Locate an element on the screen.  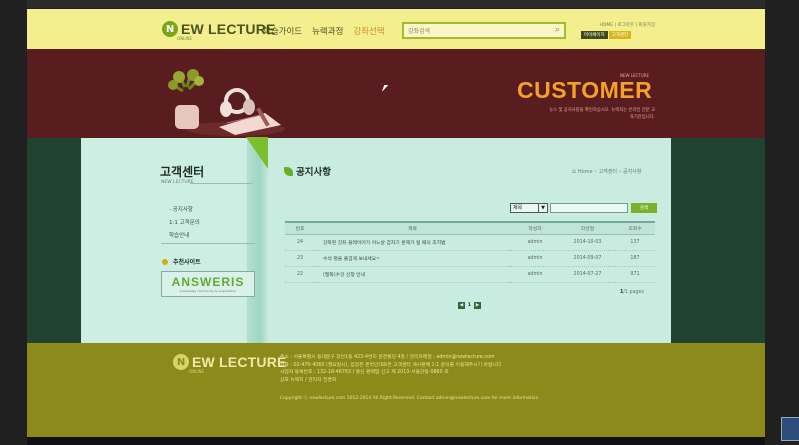
keyword-input is located at coordinates (589, 208).